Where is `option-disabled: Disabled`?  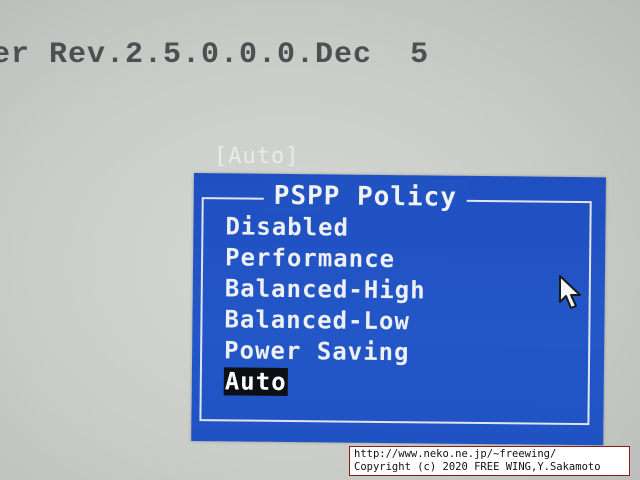 option-disabled: Disabled is located at coordinates (325, 226).